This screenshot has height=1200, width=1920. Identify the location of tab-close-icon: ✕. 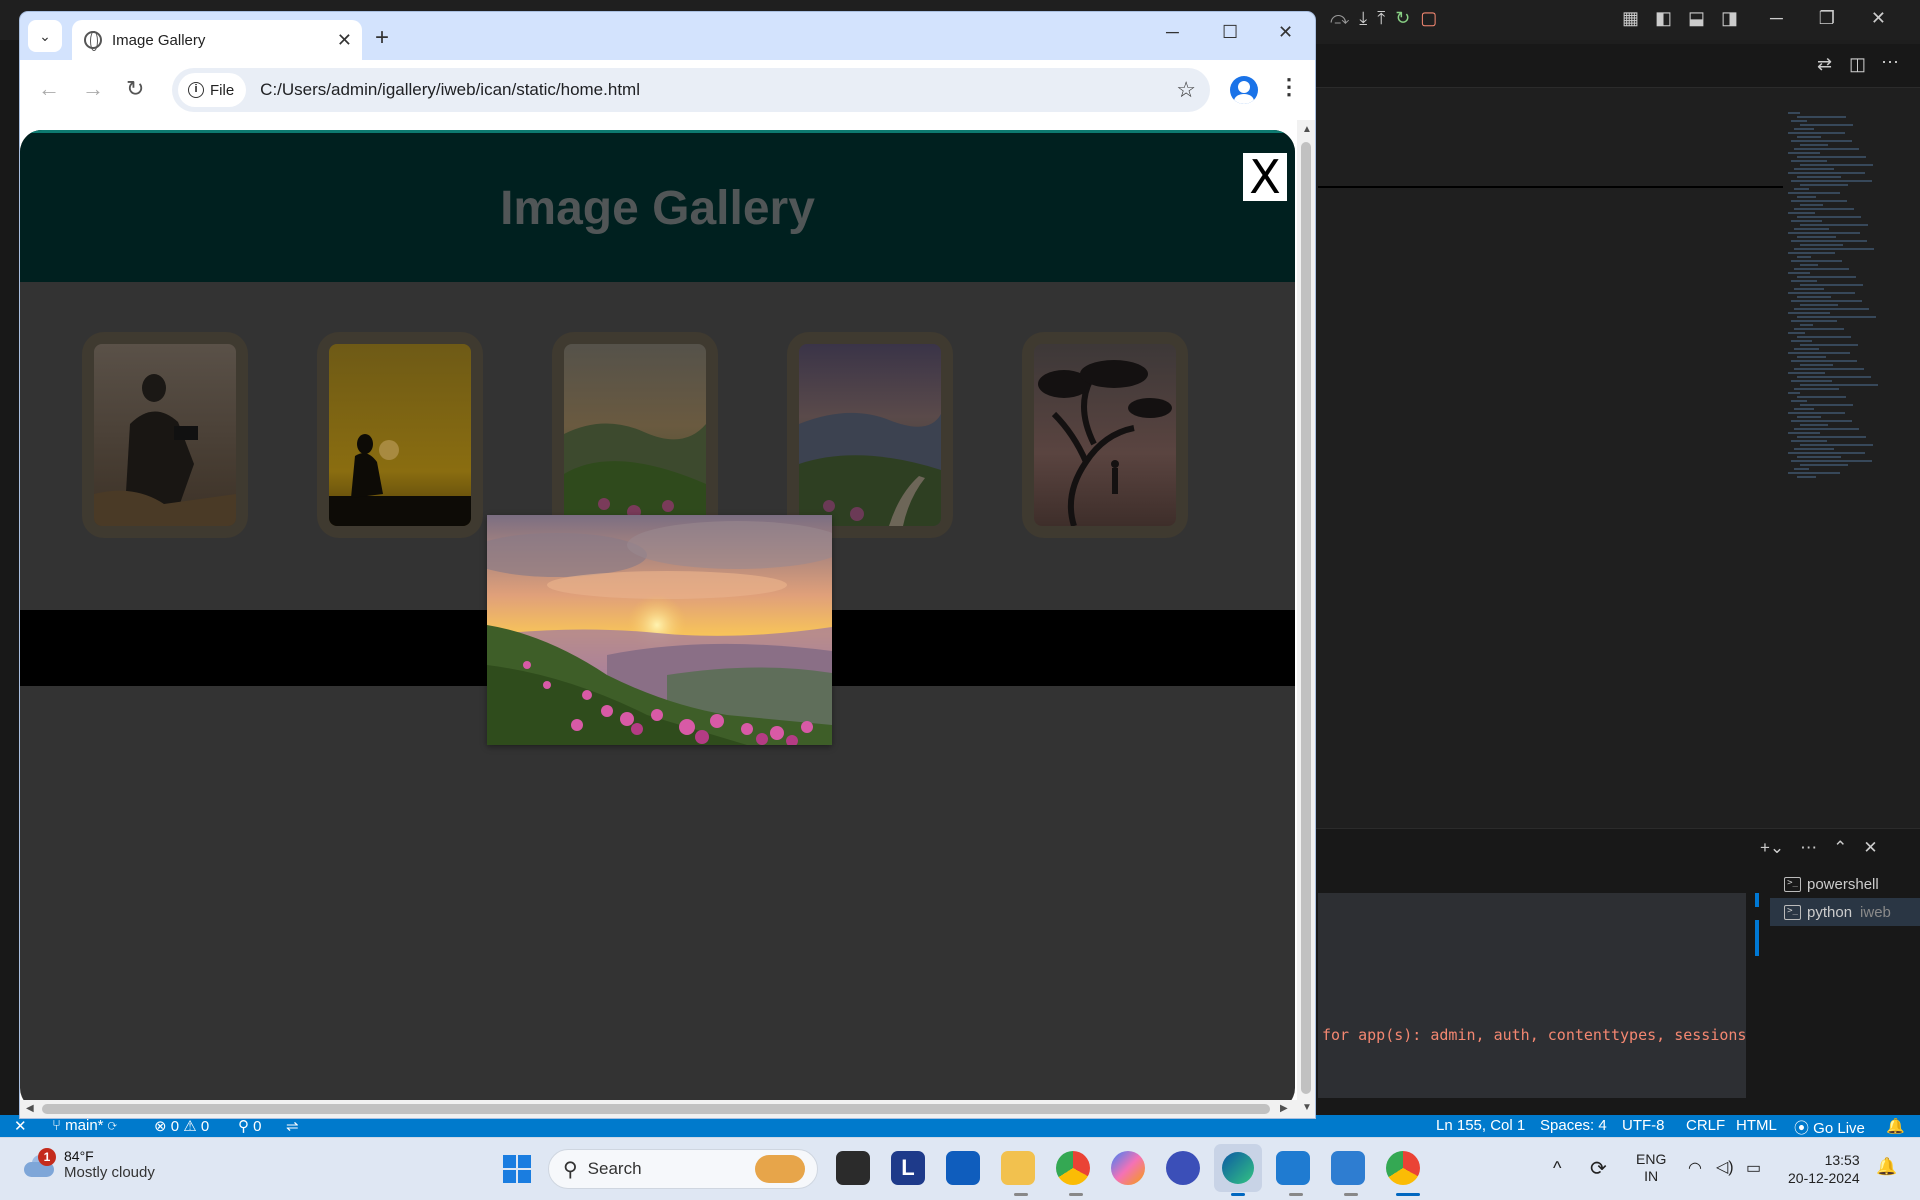
(344, 40).